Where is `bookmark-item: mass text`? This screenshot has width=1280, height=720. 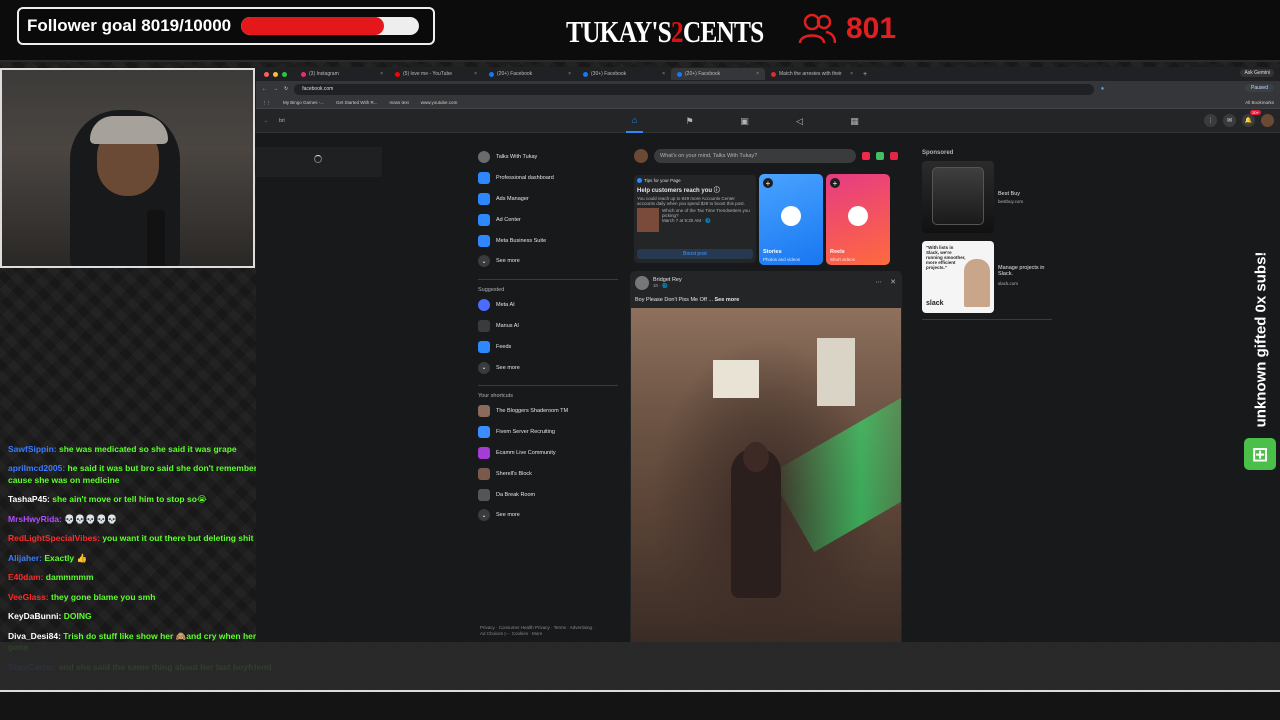
bookmark-item: mass text is located at coordinates (399, 102).